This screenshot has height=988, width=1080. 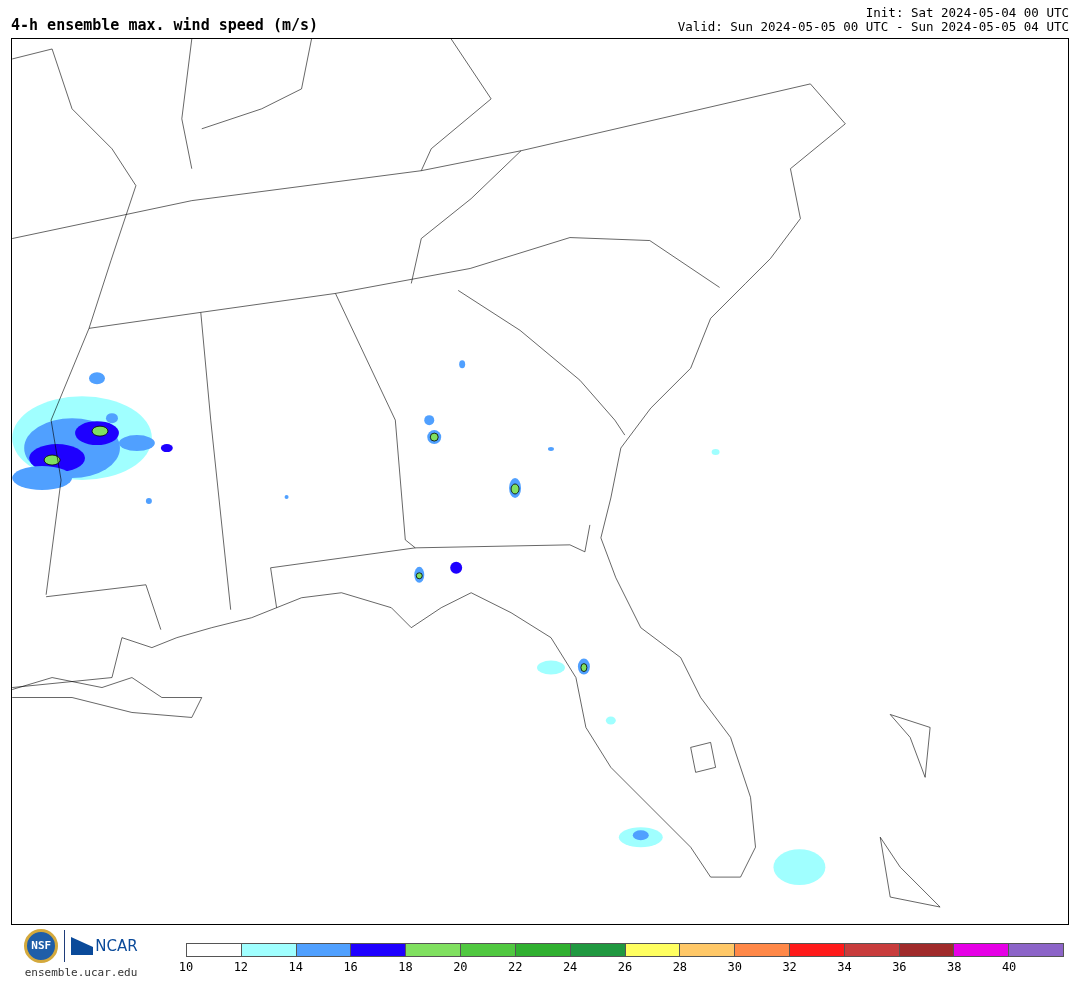 What do you see at coordinates (873, 27) in the screenshot?
I see `valid-time: Valid: Sun 2024-05-05 00 UTC - Sun 2024-05-05 04 UTC` at bounding box center [873, 27].